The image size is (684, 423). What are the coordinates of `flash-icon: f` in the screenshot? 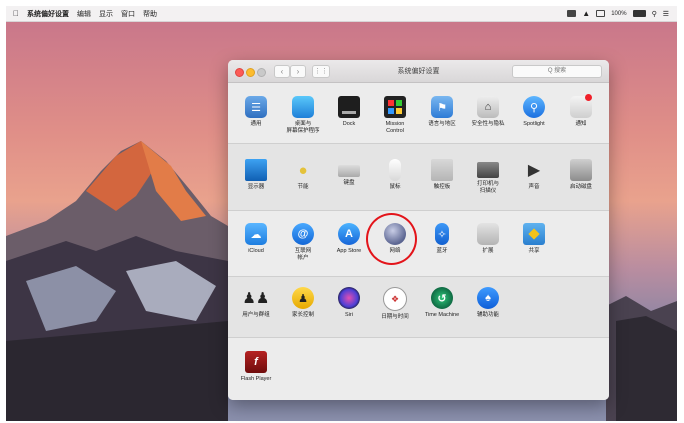 It's located at (256, 362).